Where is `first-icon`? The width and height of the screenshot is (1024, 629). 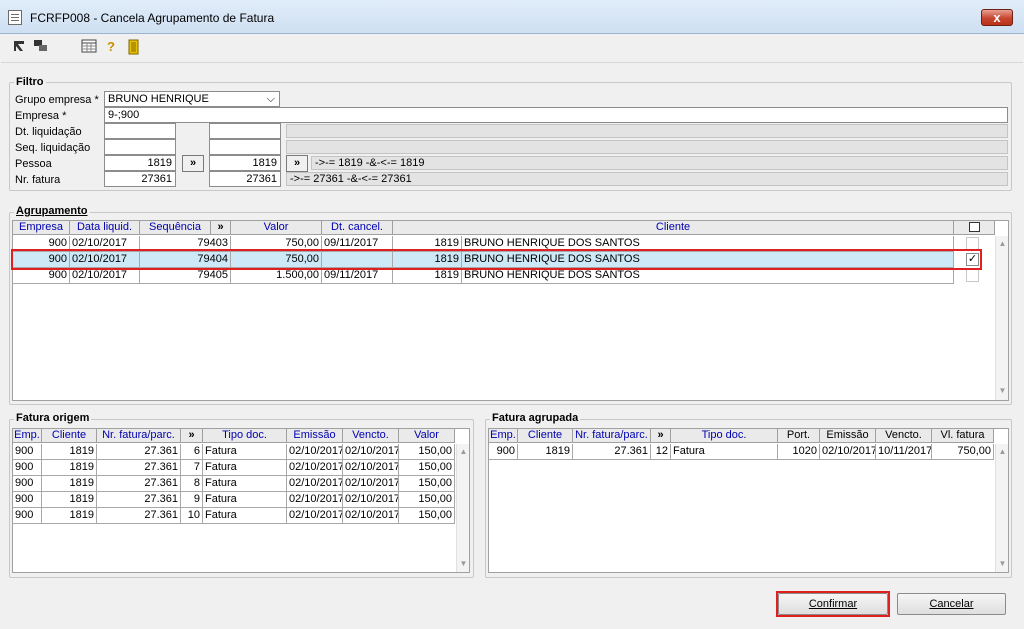
first-icon is located at coordinates (19, 47).